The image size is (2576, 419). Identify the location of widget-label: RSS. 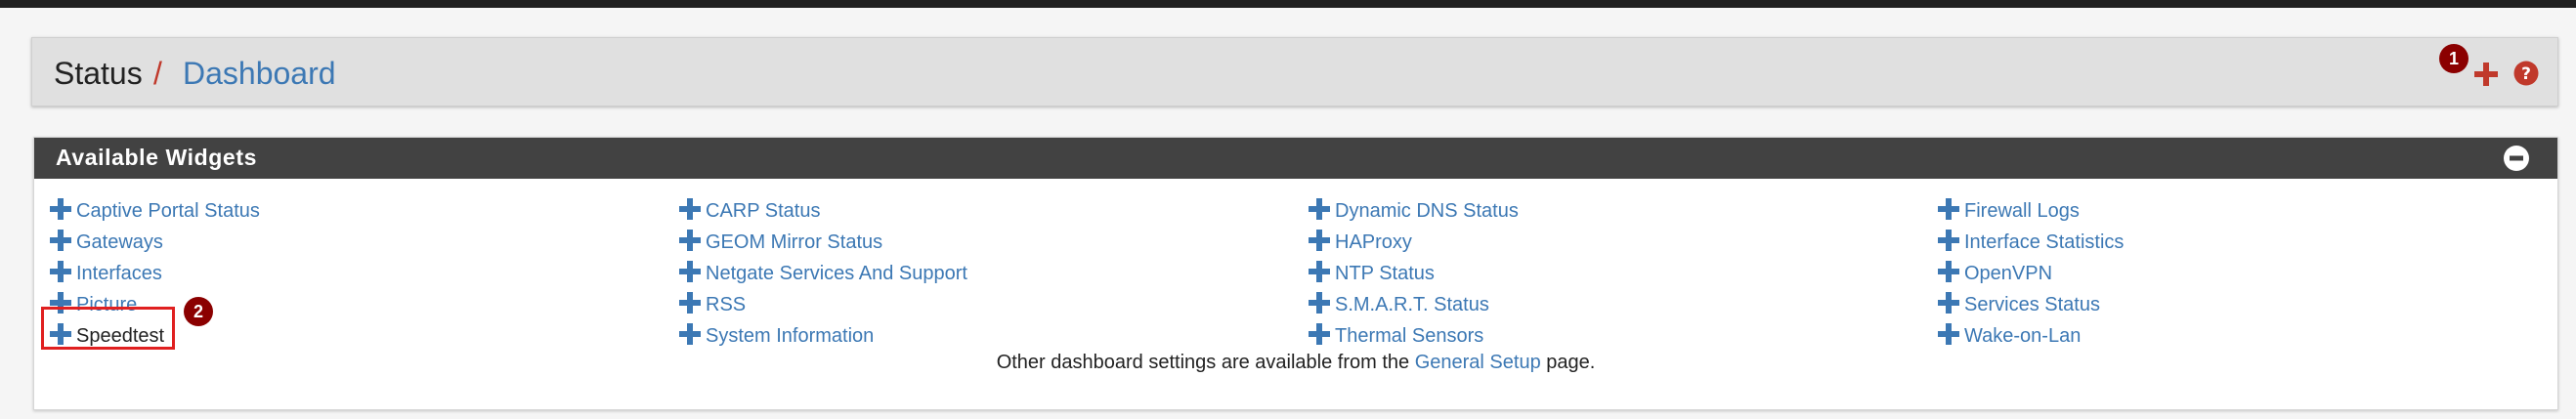
(726, 304).